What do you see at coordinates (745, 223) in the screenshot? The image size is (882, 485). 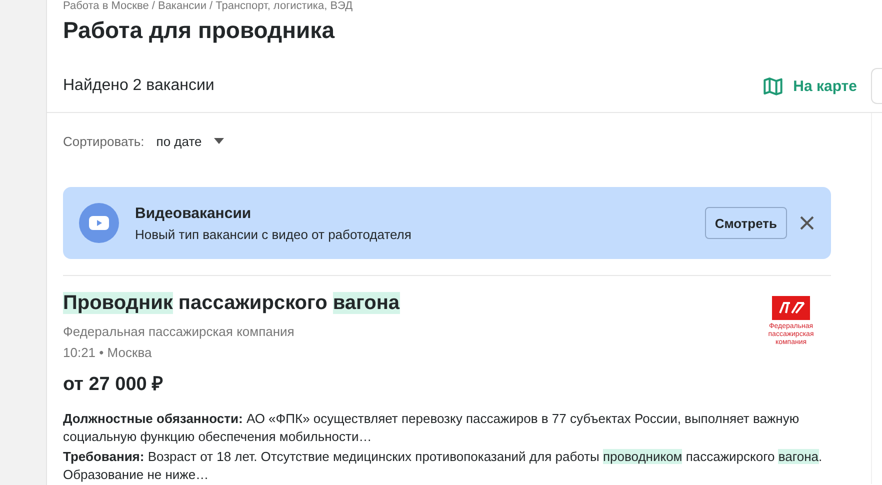 I see `watch-button: Смотреть` at bounding box center [745, 223].